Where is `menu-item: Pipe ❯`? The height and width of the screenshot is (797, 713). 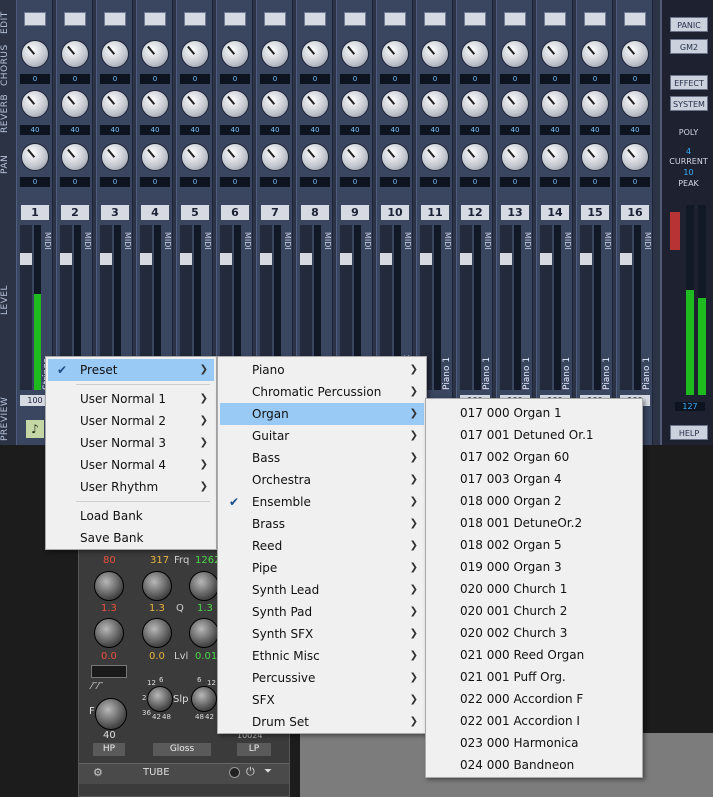
menu-item: Pipe ❯ is located at coordinates (322, 568).